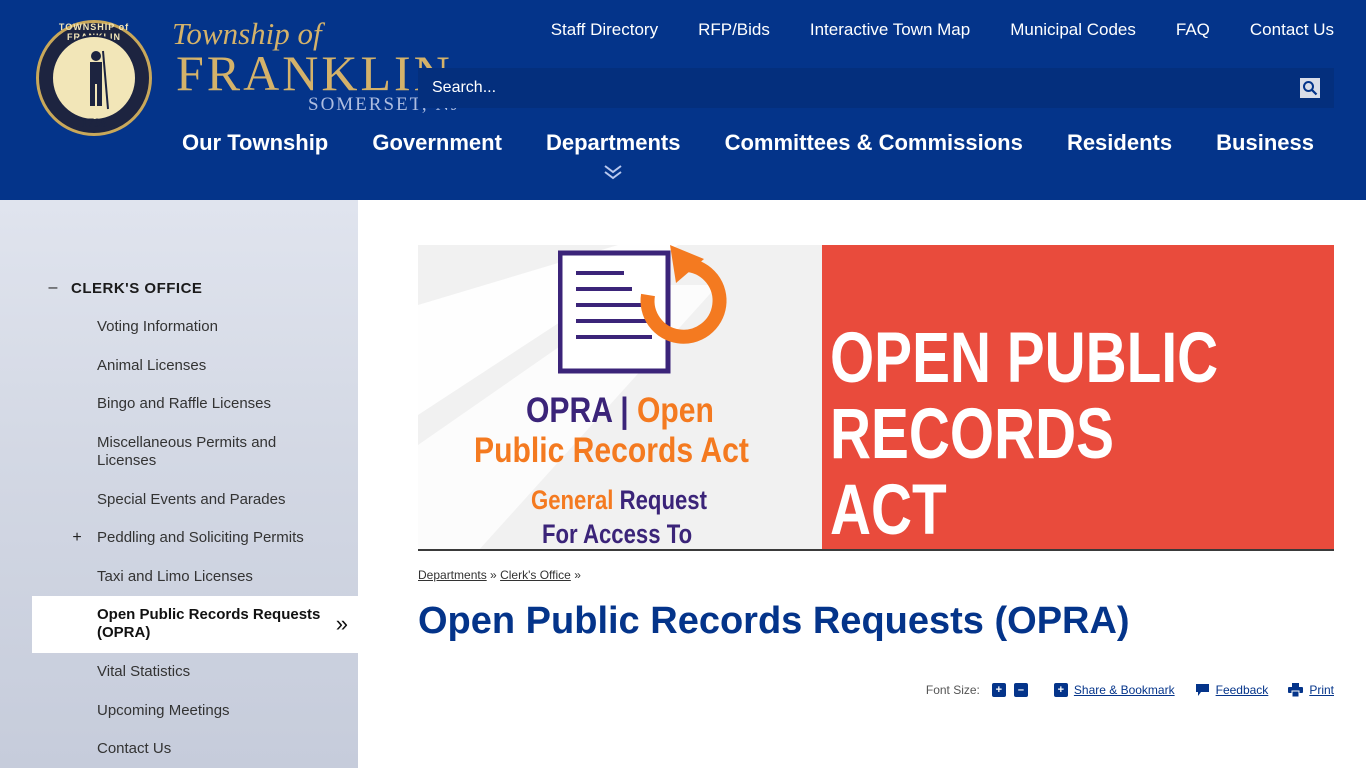 The image size is (1366, 768). Describe the element at coordinates (952, 690) in the screenshot. I see `font-size-label: Font Size:` at that location.